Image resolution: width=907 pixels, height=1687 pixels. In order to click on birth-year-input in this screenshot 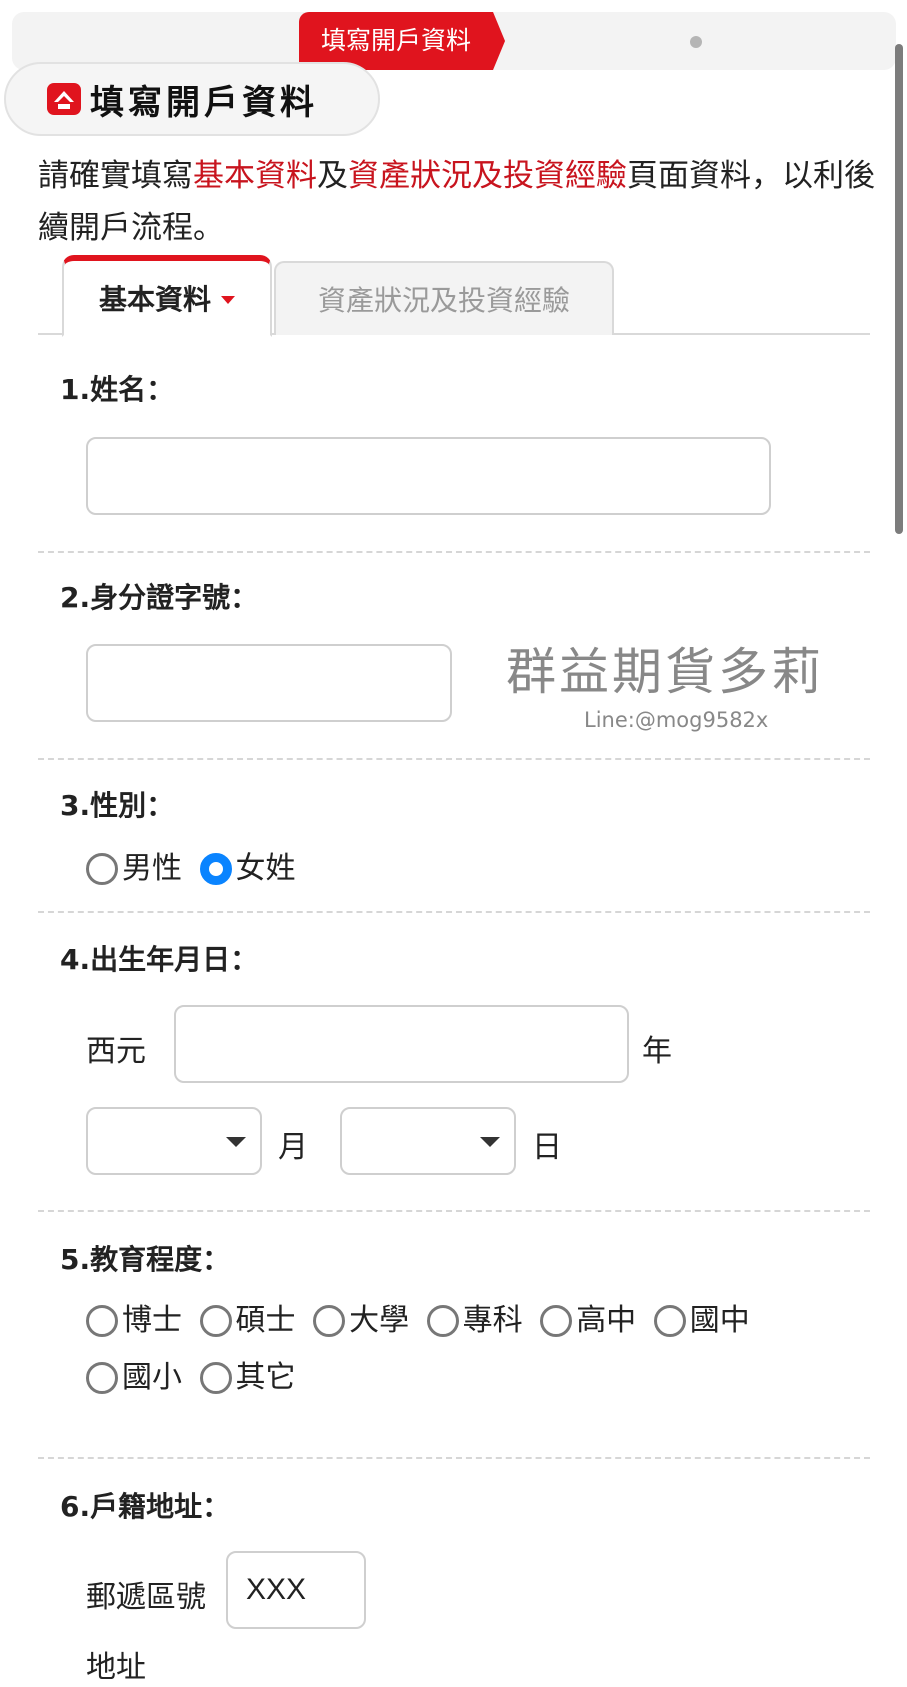, I will do `click(401, 1044)`.